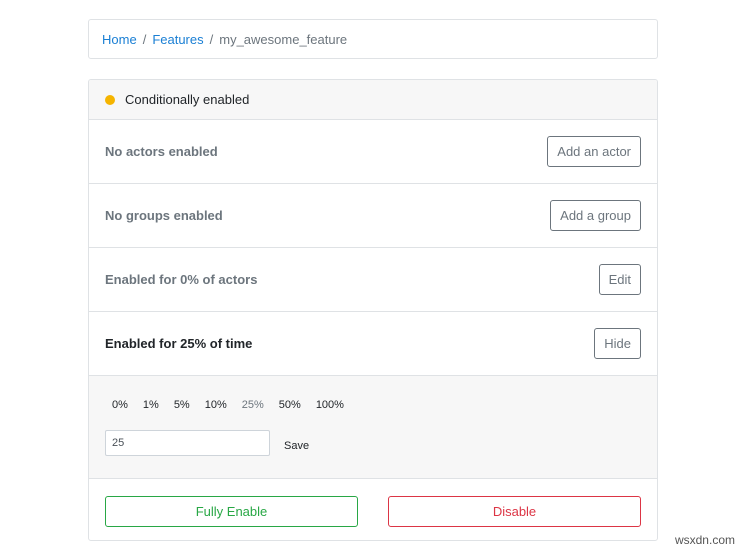 The width and height of the screenshot is (745, 551). Describe the element at coordinates (373, 280) in the screenshot. I see `percent-actors-gate-row: Enabled for 0% of actors Edit` at that location.